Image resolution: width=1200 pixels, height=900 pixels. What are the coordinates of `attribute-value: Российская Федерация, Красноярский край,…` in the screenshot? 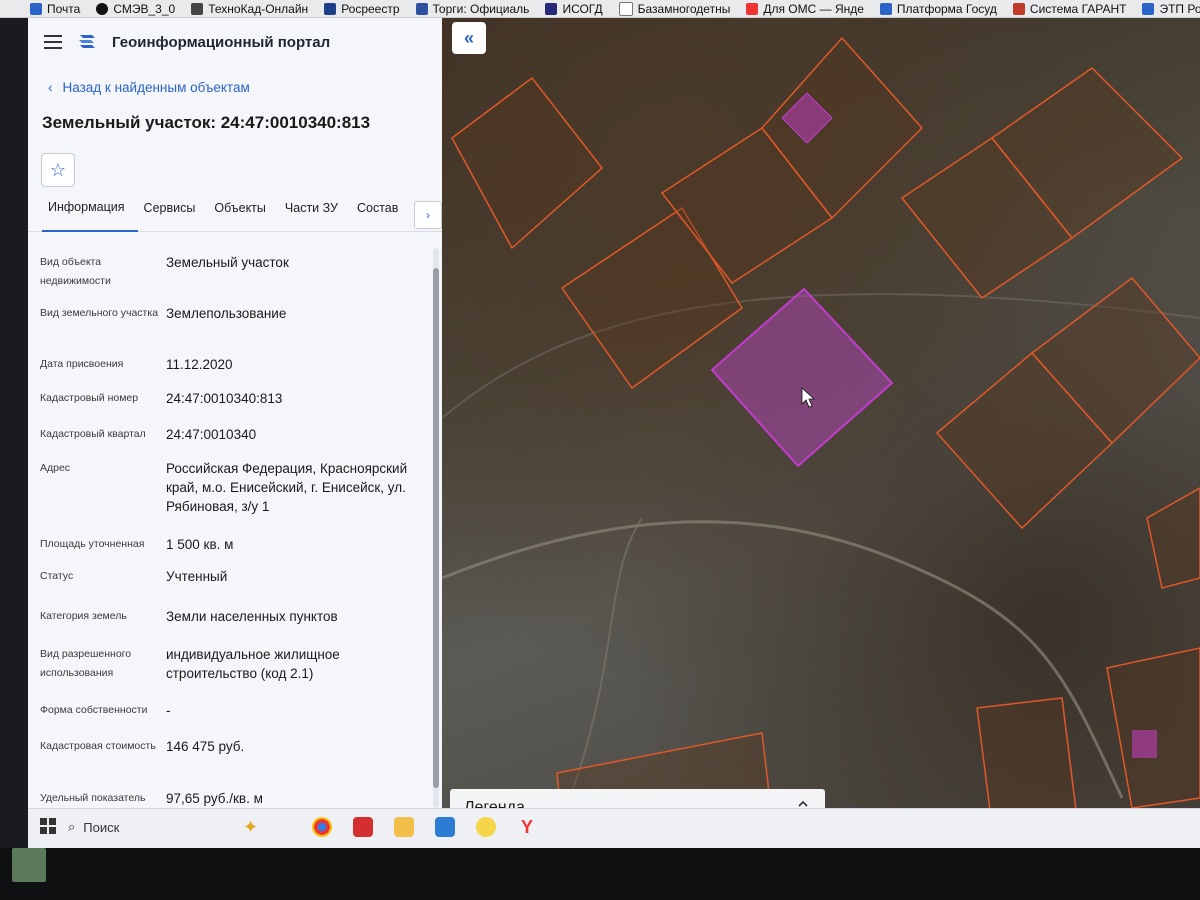 It's located at (287, 487).